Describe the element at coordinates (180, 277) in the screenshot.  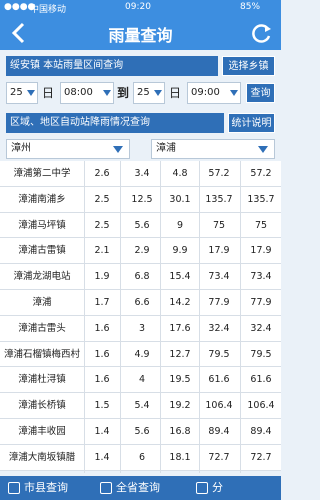
I see `rainfall-value-cell: 15.4` at that location.